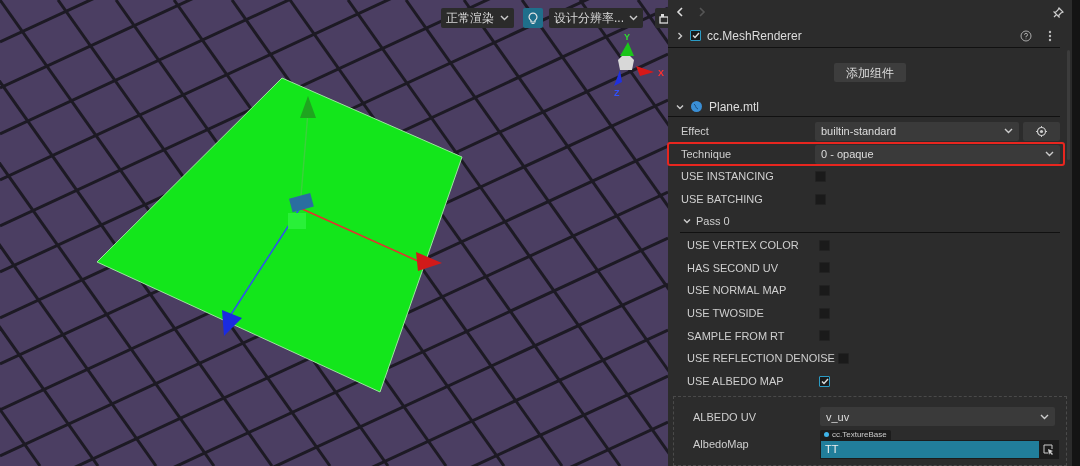 The height and width of the screenshot is (466, 1080). Describe the element at coordinates (736, 381) in the screenshot. I see `property-label: USE ALBEDO MAP` at that location.